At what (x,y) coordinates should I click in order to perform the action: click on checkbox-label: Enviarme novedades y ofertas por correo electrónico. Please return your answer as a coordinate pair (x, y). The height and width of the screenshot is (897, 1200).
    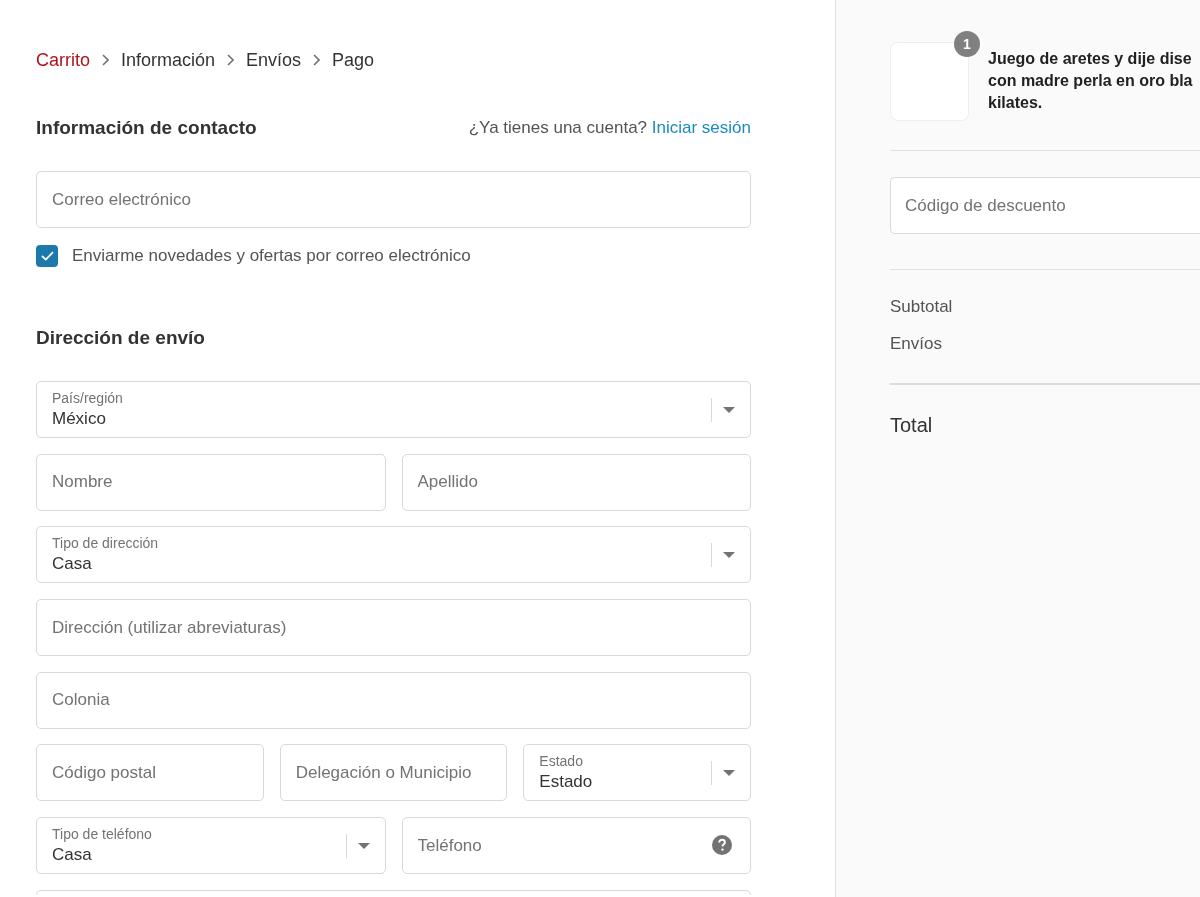
    Looking at the image, I should click on (271, 256).